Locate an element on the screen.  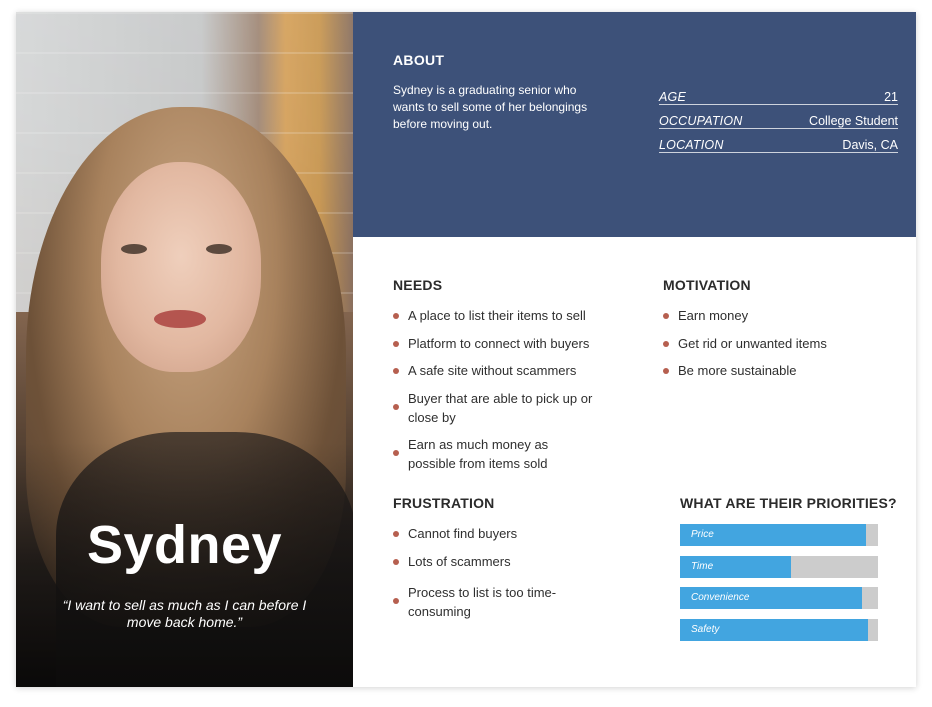
priority-label: Time is located at coordinates (702, 566).